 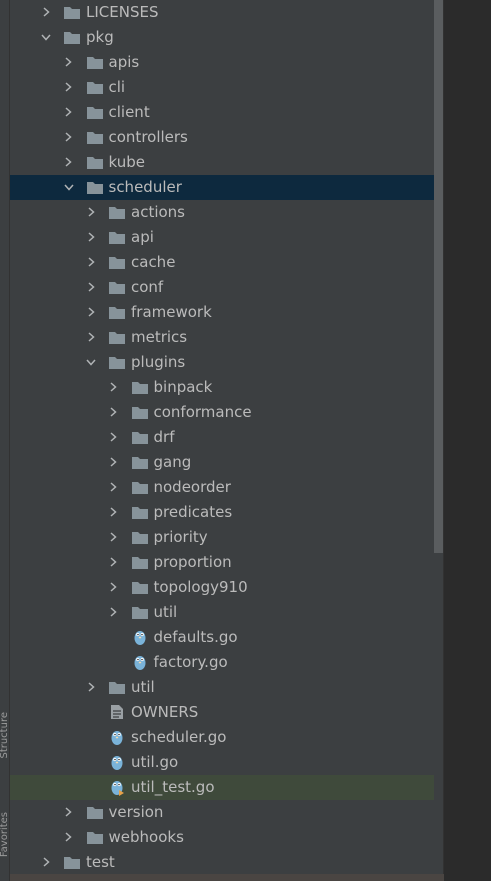 I want to click on tree-row-cache: cache, so click(x=222, y=262).